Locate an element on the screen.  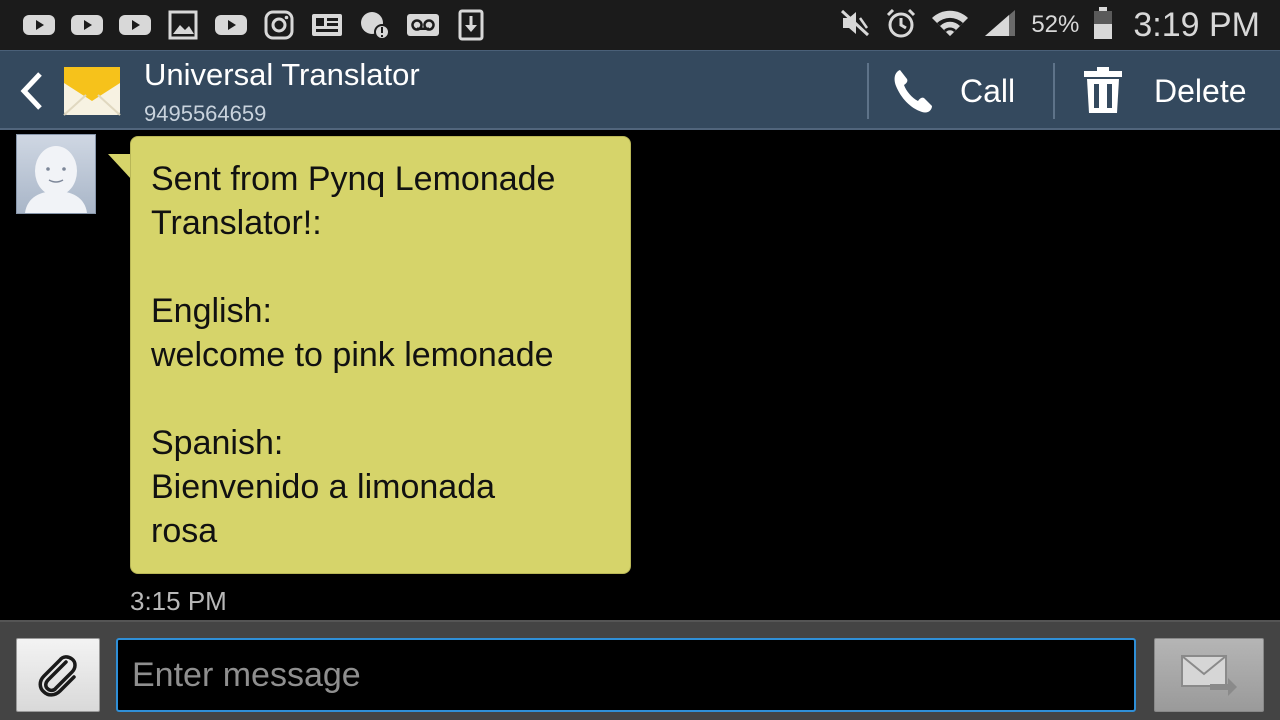
battery-percent: 52% is located at coordinates (1055, 24).